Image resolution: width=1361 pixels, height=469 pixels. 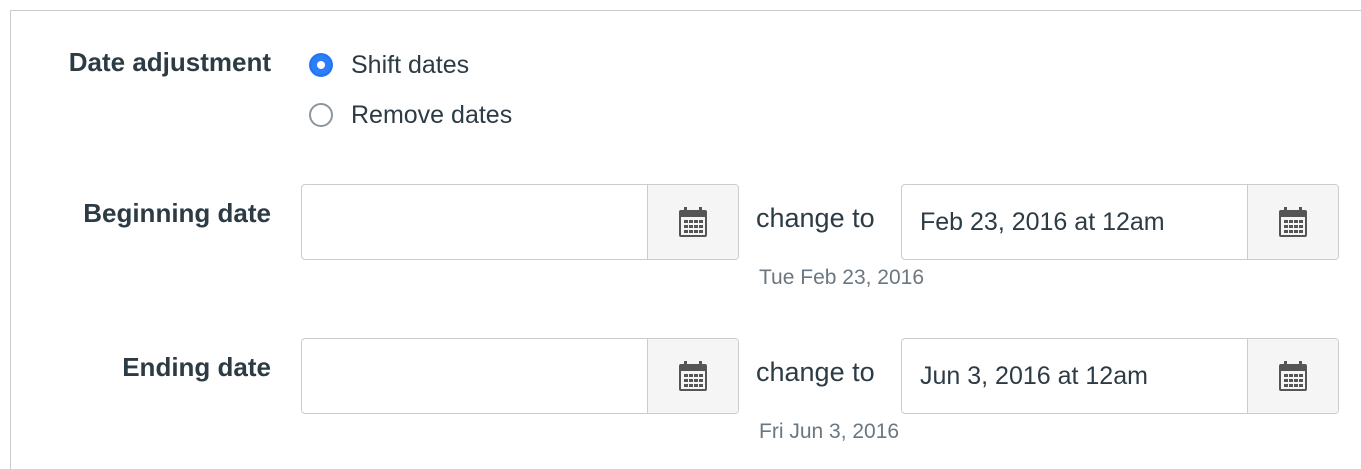 I want to click on shift-dates-option: Shift dates, so click(x=389, y=65).